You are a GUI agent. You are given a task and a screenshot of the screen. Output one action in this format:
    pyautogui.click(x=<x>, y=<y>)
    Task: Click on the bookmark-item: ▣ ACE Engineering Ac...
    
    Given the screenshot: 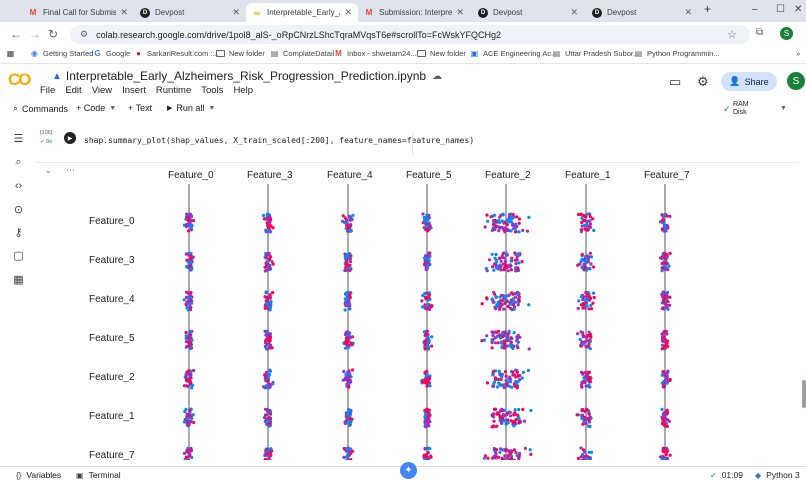 What is the action you would take?
    pyautogui.click(x=514, y=53)
    